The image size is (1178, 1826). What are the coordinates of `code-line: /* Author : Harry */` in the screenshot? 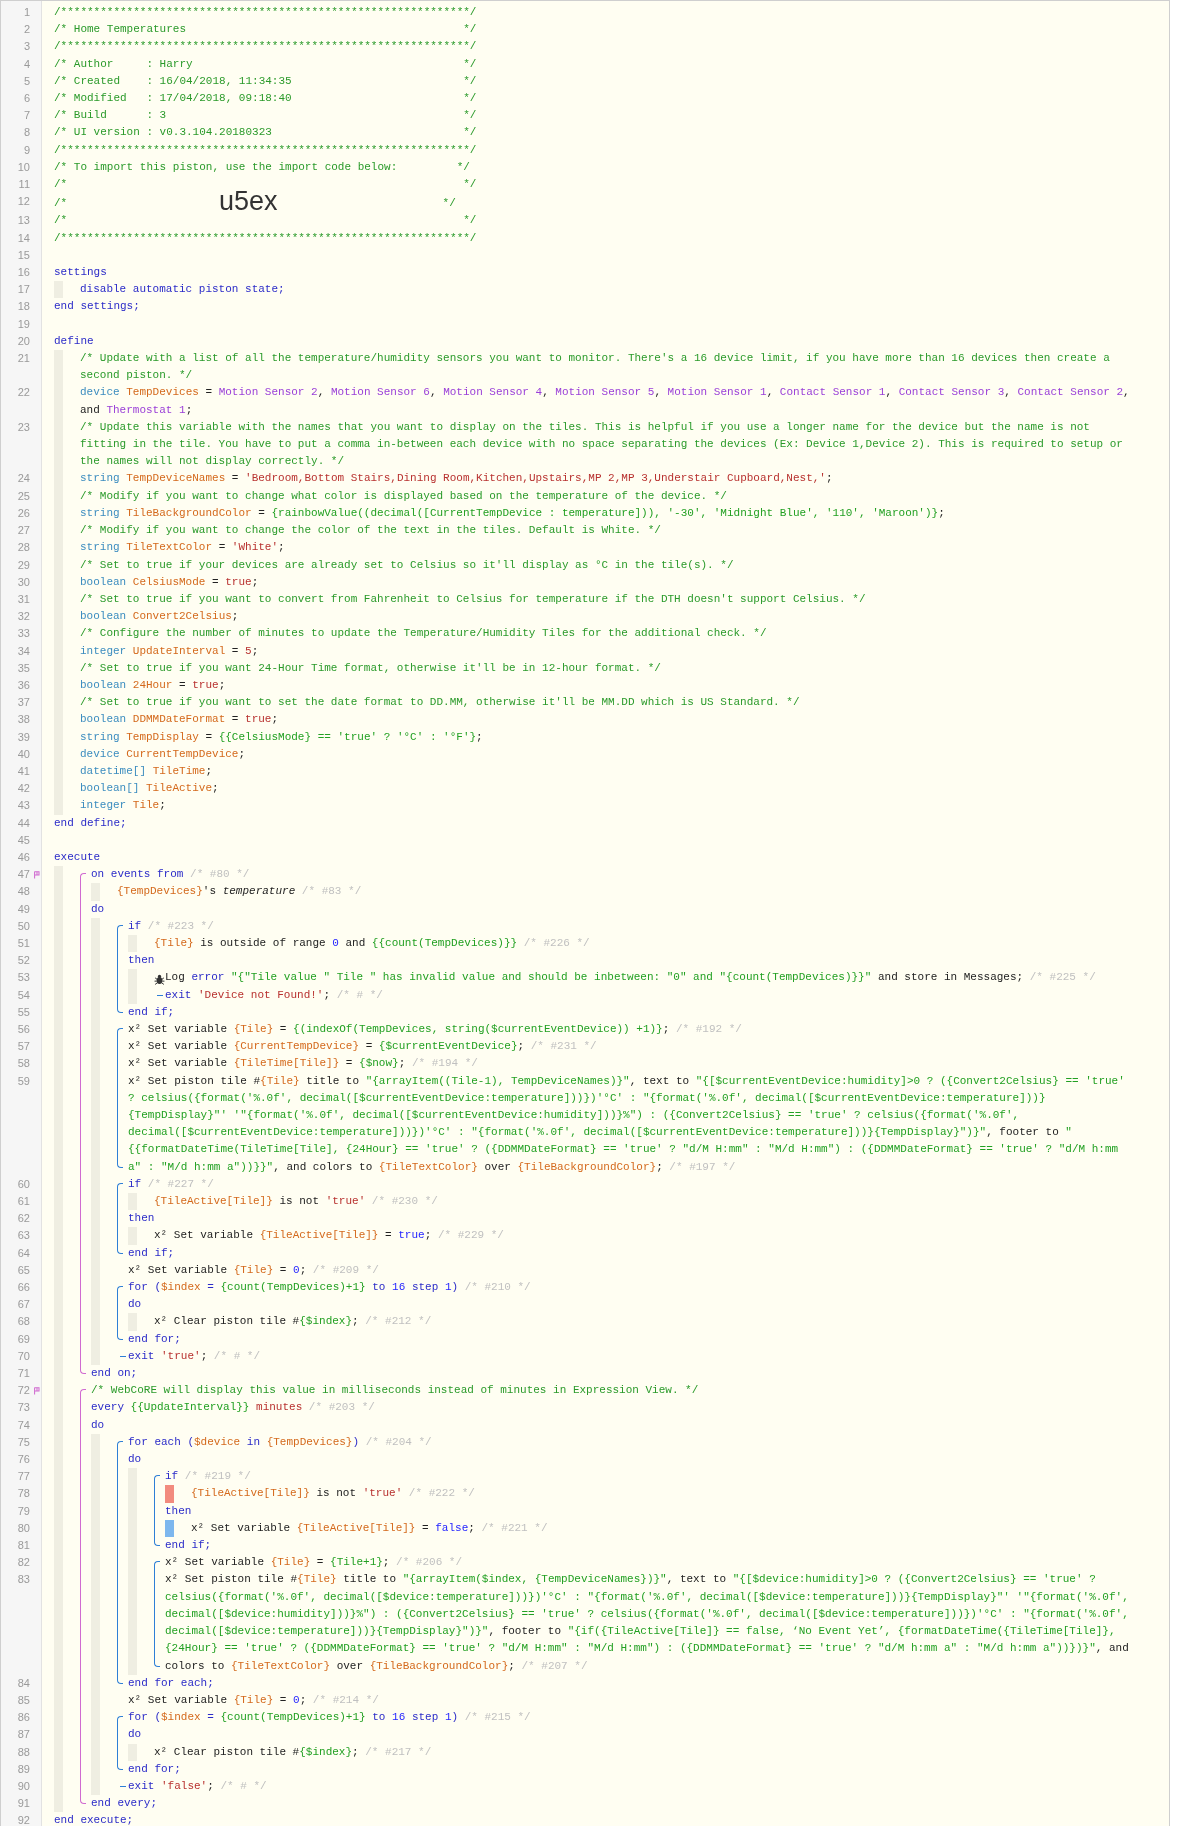 It's located at (266, 64).